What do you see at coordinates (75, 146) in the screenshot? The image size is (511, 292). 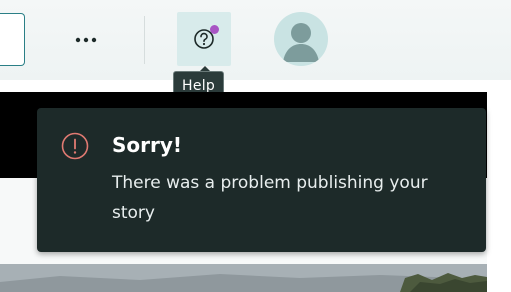 I see `error-circle-icon` at bounding box center [75, 146].